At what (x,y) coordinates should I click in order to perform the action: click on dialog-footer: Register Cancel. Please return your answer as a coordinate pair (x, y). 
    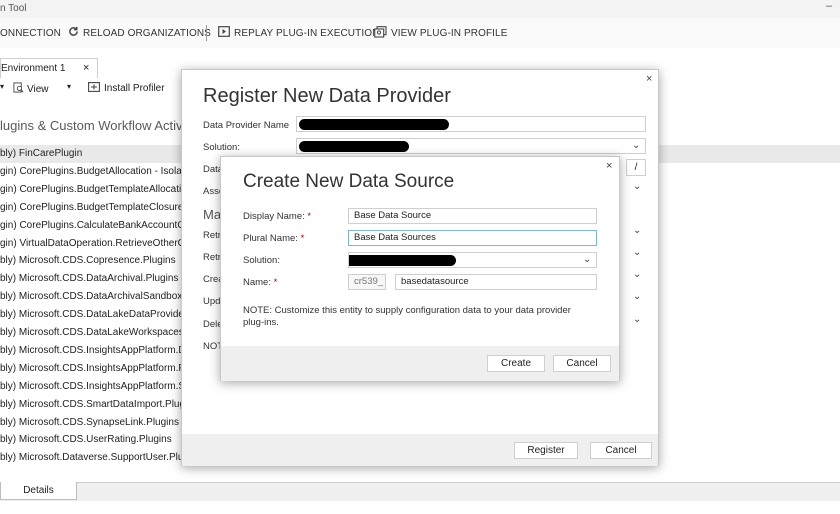
    Looking at the image, I should click on (420, 450).